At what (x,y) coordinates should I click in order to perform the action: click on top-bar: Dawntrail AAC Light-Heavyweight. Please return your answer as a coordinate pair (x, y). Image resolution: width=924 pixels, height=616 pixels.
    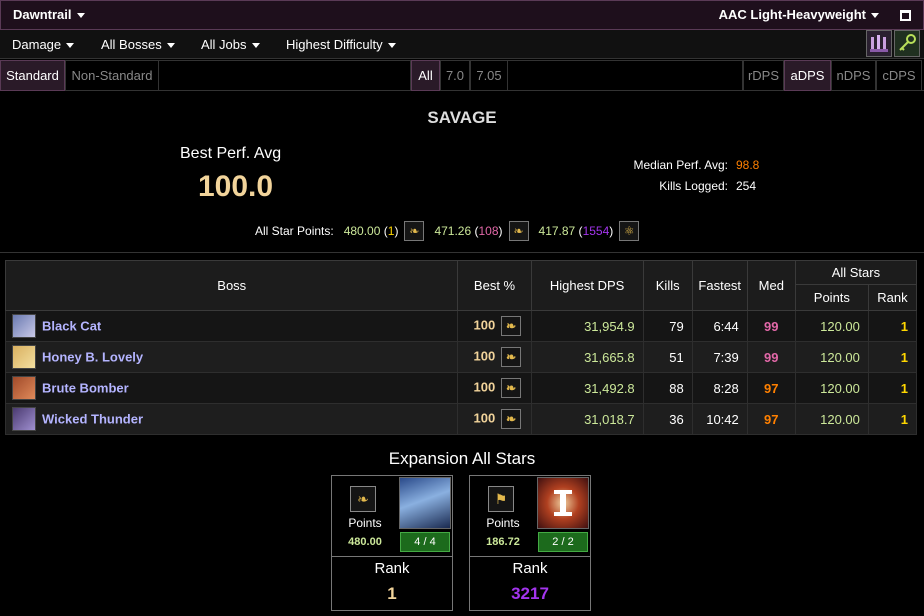
    Looking at the image, I should click on (462, 15).